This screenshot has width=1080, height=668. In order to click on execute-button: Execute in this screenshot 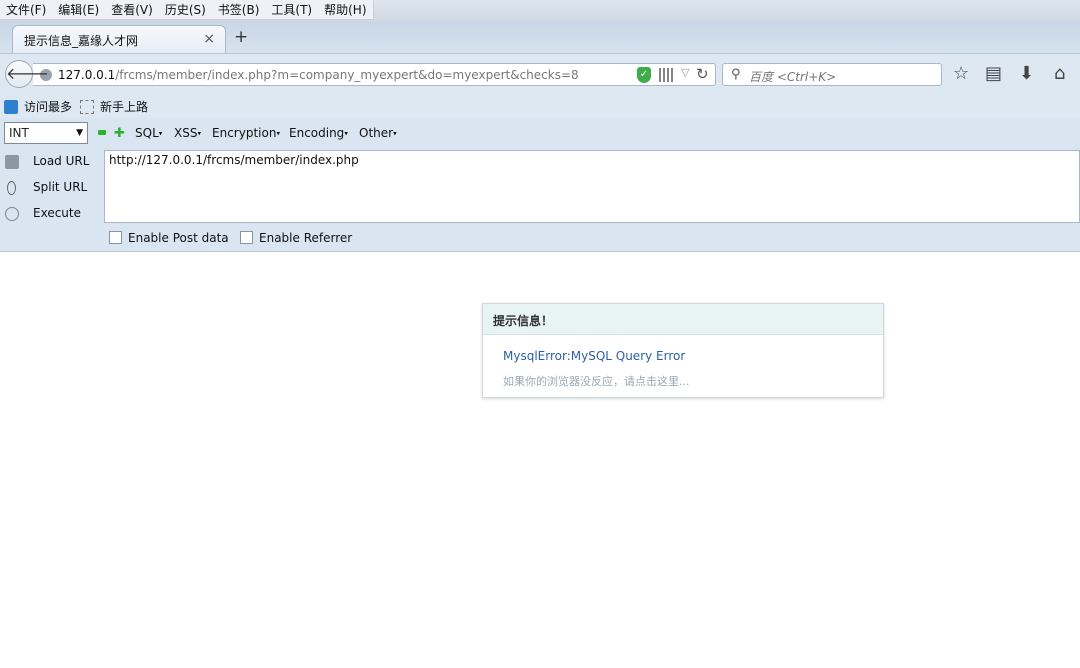, I will do `click(50, 214)`.